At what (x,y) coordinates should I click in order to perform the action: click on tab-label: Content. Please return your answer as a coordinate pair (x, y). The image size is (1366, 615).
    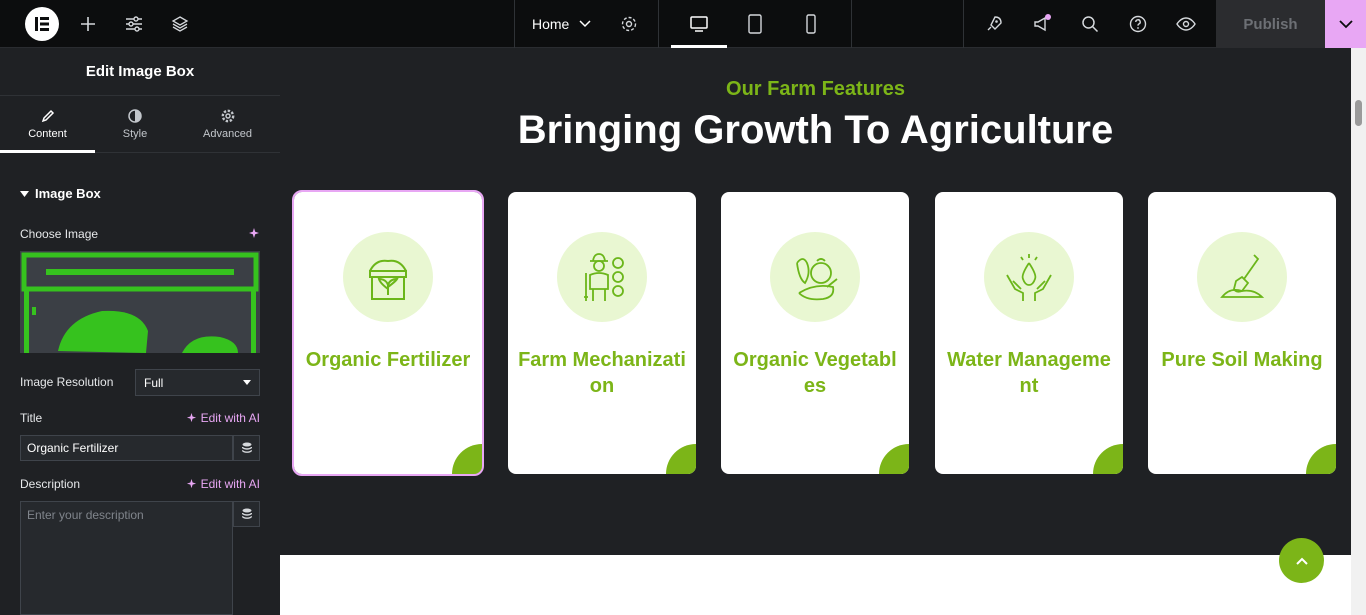
    Looking at the image, I should click on (47, 134).